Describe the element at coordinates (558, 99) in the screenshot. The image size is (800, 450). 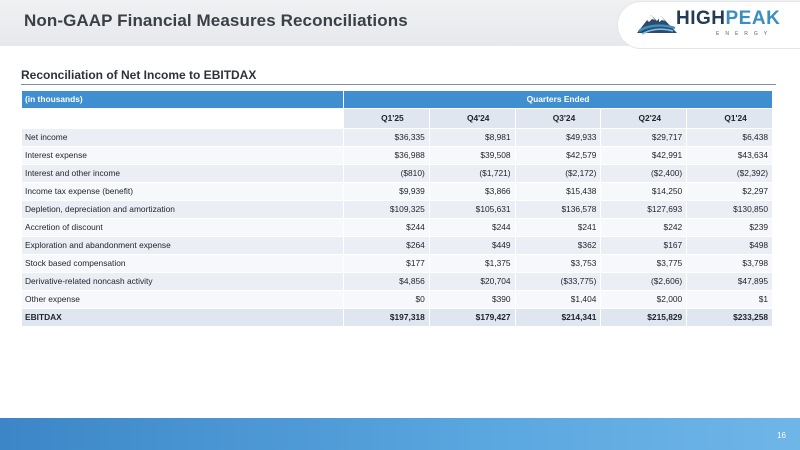
I see `group-header: Quarters Ended` at that location.